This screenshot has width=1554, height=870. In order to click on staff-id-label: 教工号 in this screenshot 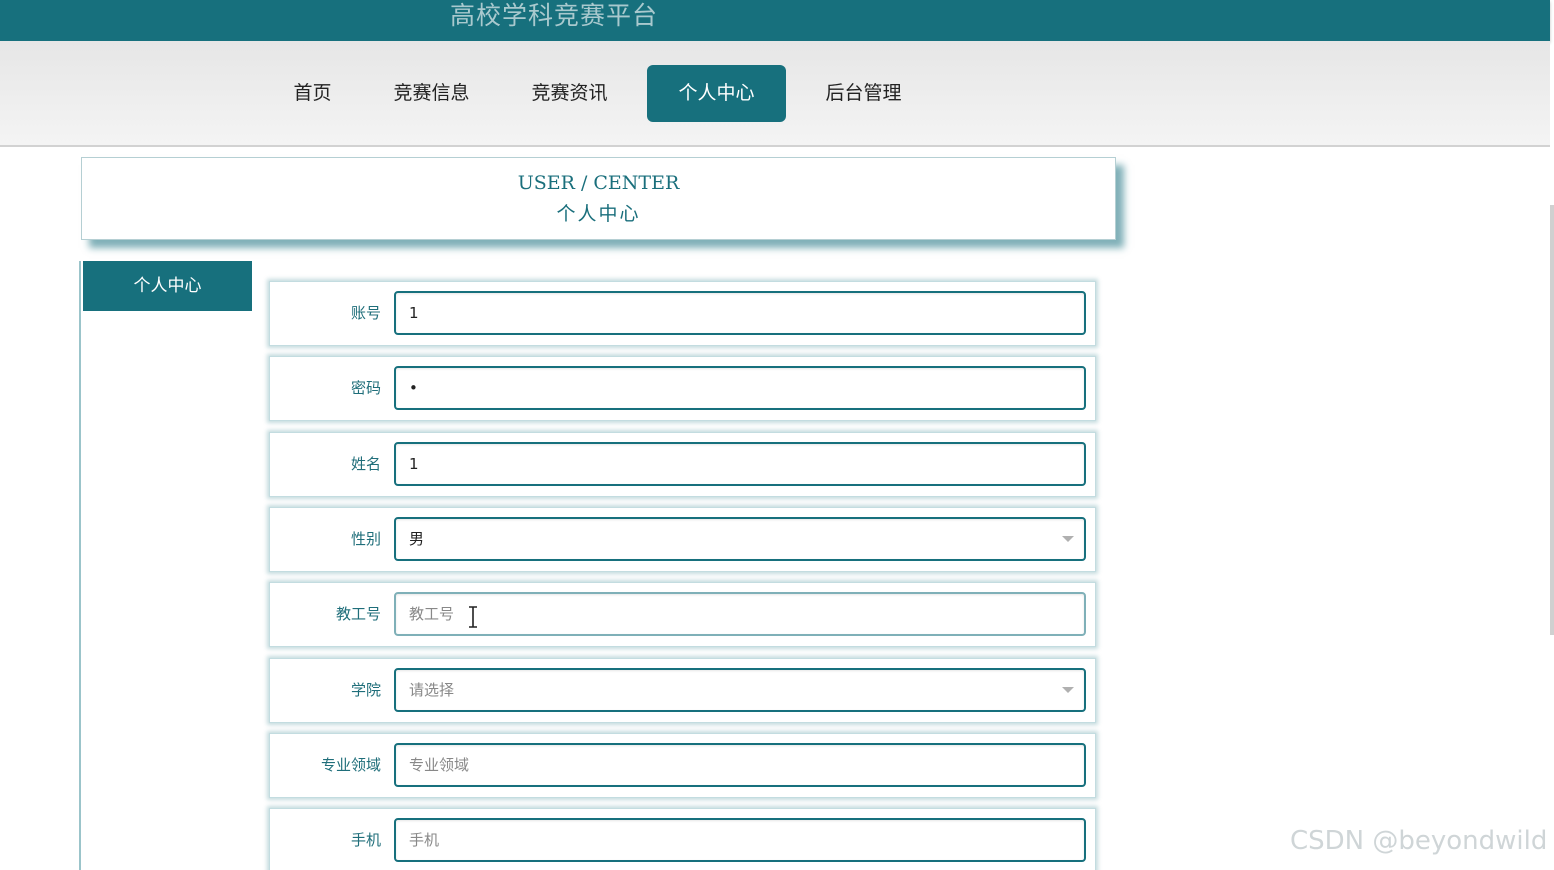, I will do `click(358, 614)`.